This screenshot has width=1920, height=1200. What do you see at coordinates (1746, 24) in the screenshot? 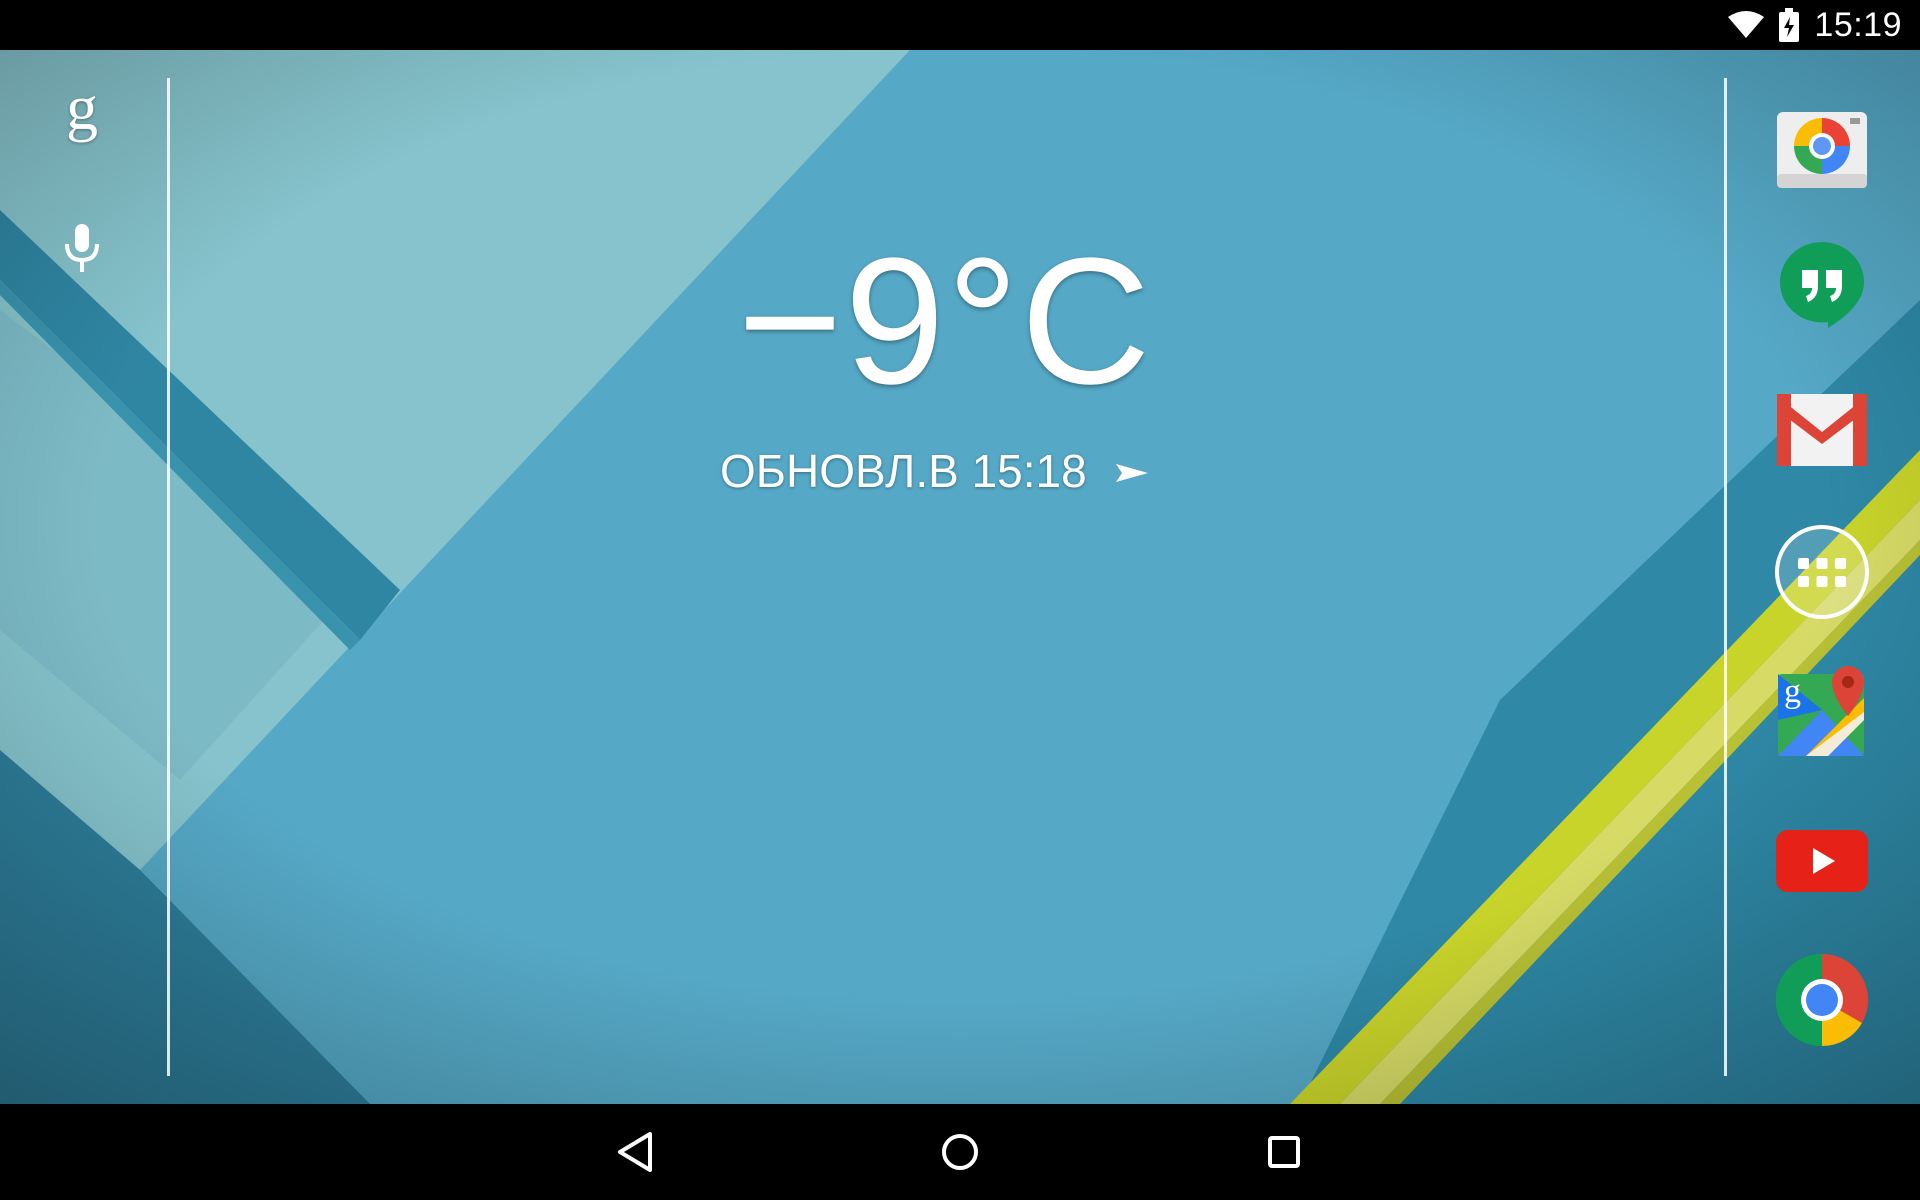
I see `wifi-icon` at bounding box center [1746, 24].